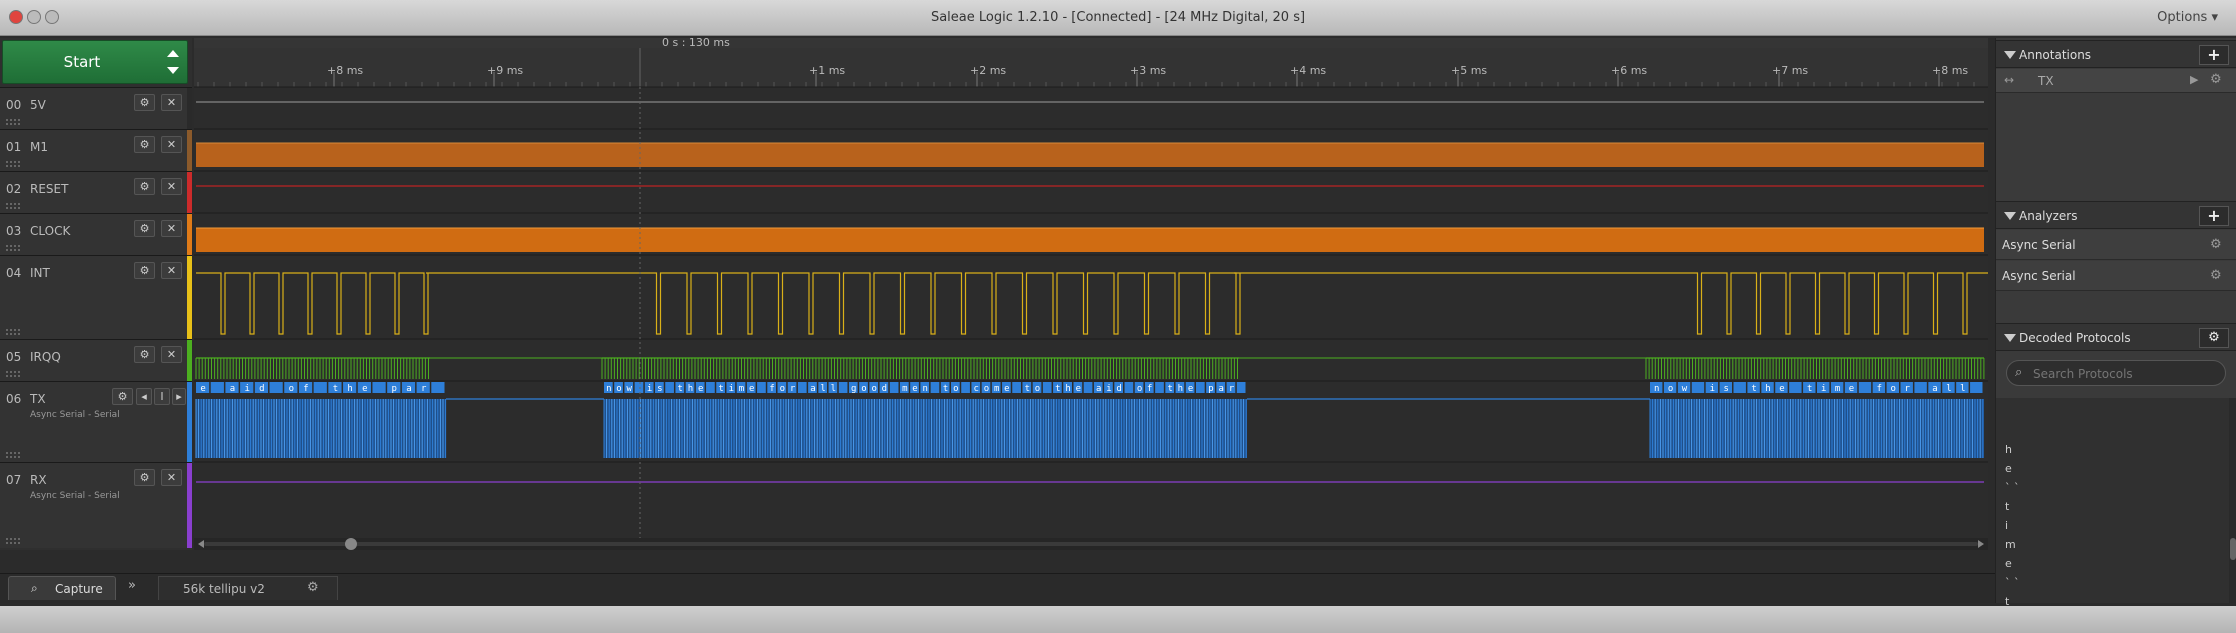  Describe the element at coordinates (173, 53) in the screenshot. I see `chevron-up-icon` at that location.